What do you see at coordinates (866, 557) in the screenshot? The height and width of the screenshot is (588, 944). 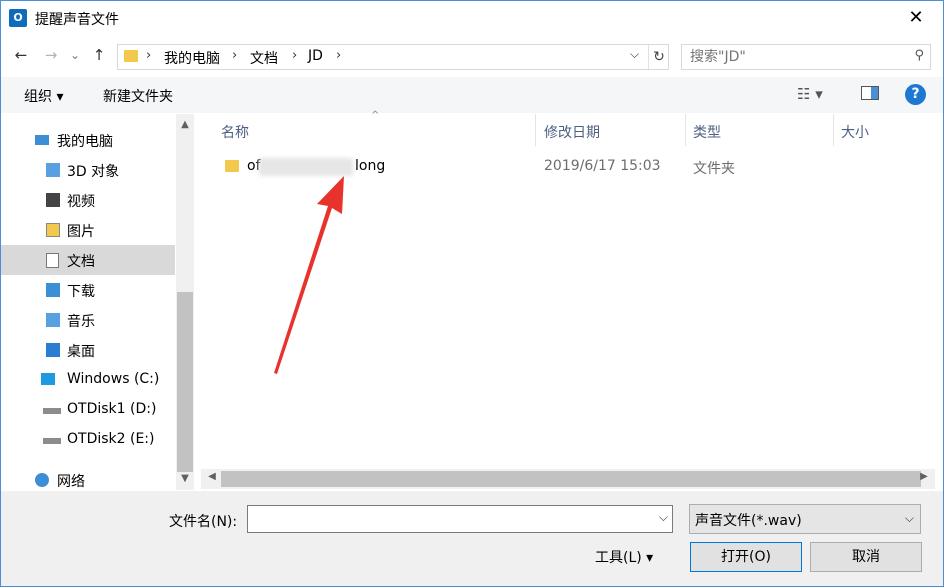 I see `cancel-button: 取消` at bounding box center [866, 557].